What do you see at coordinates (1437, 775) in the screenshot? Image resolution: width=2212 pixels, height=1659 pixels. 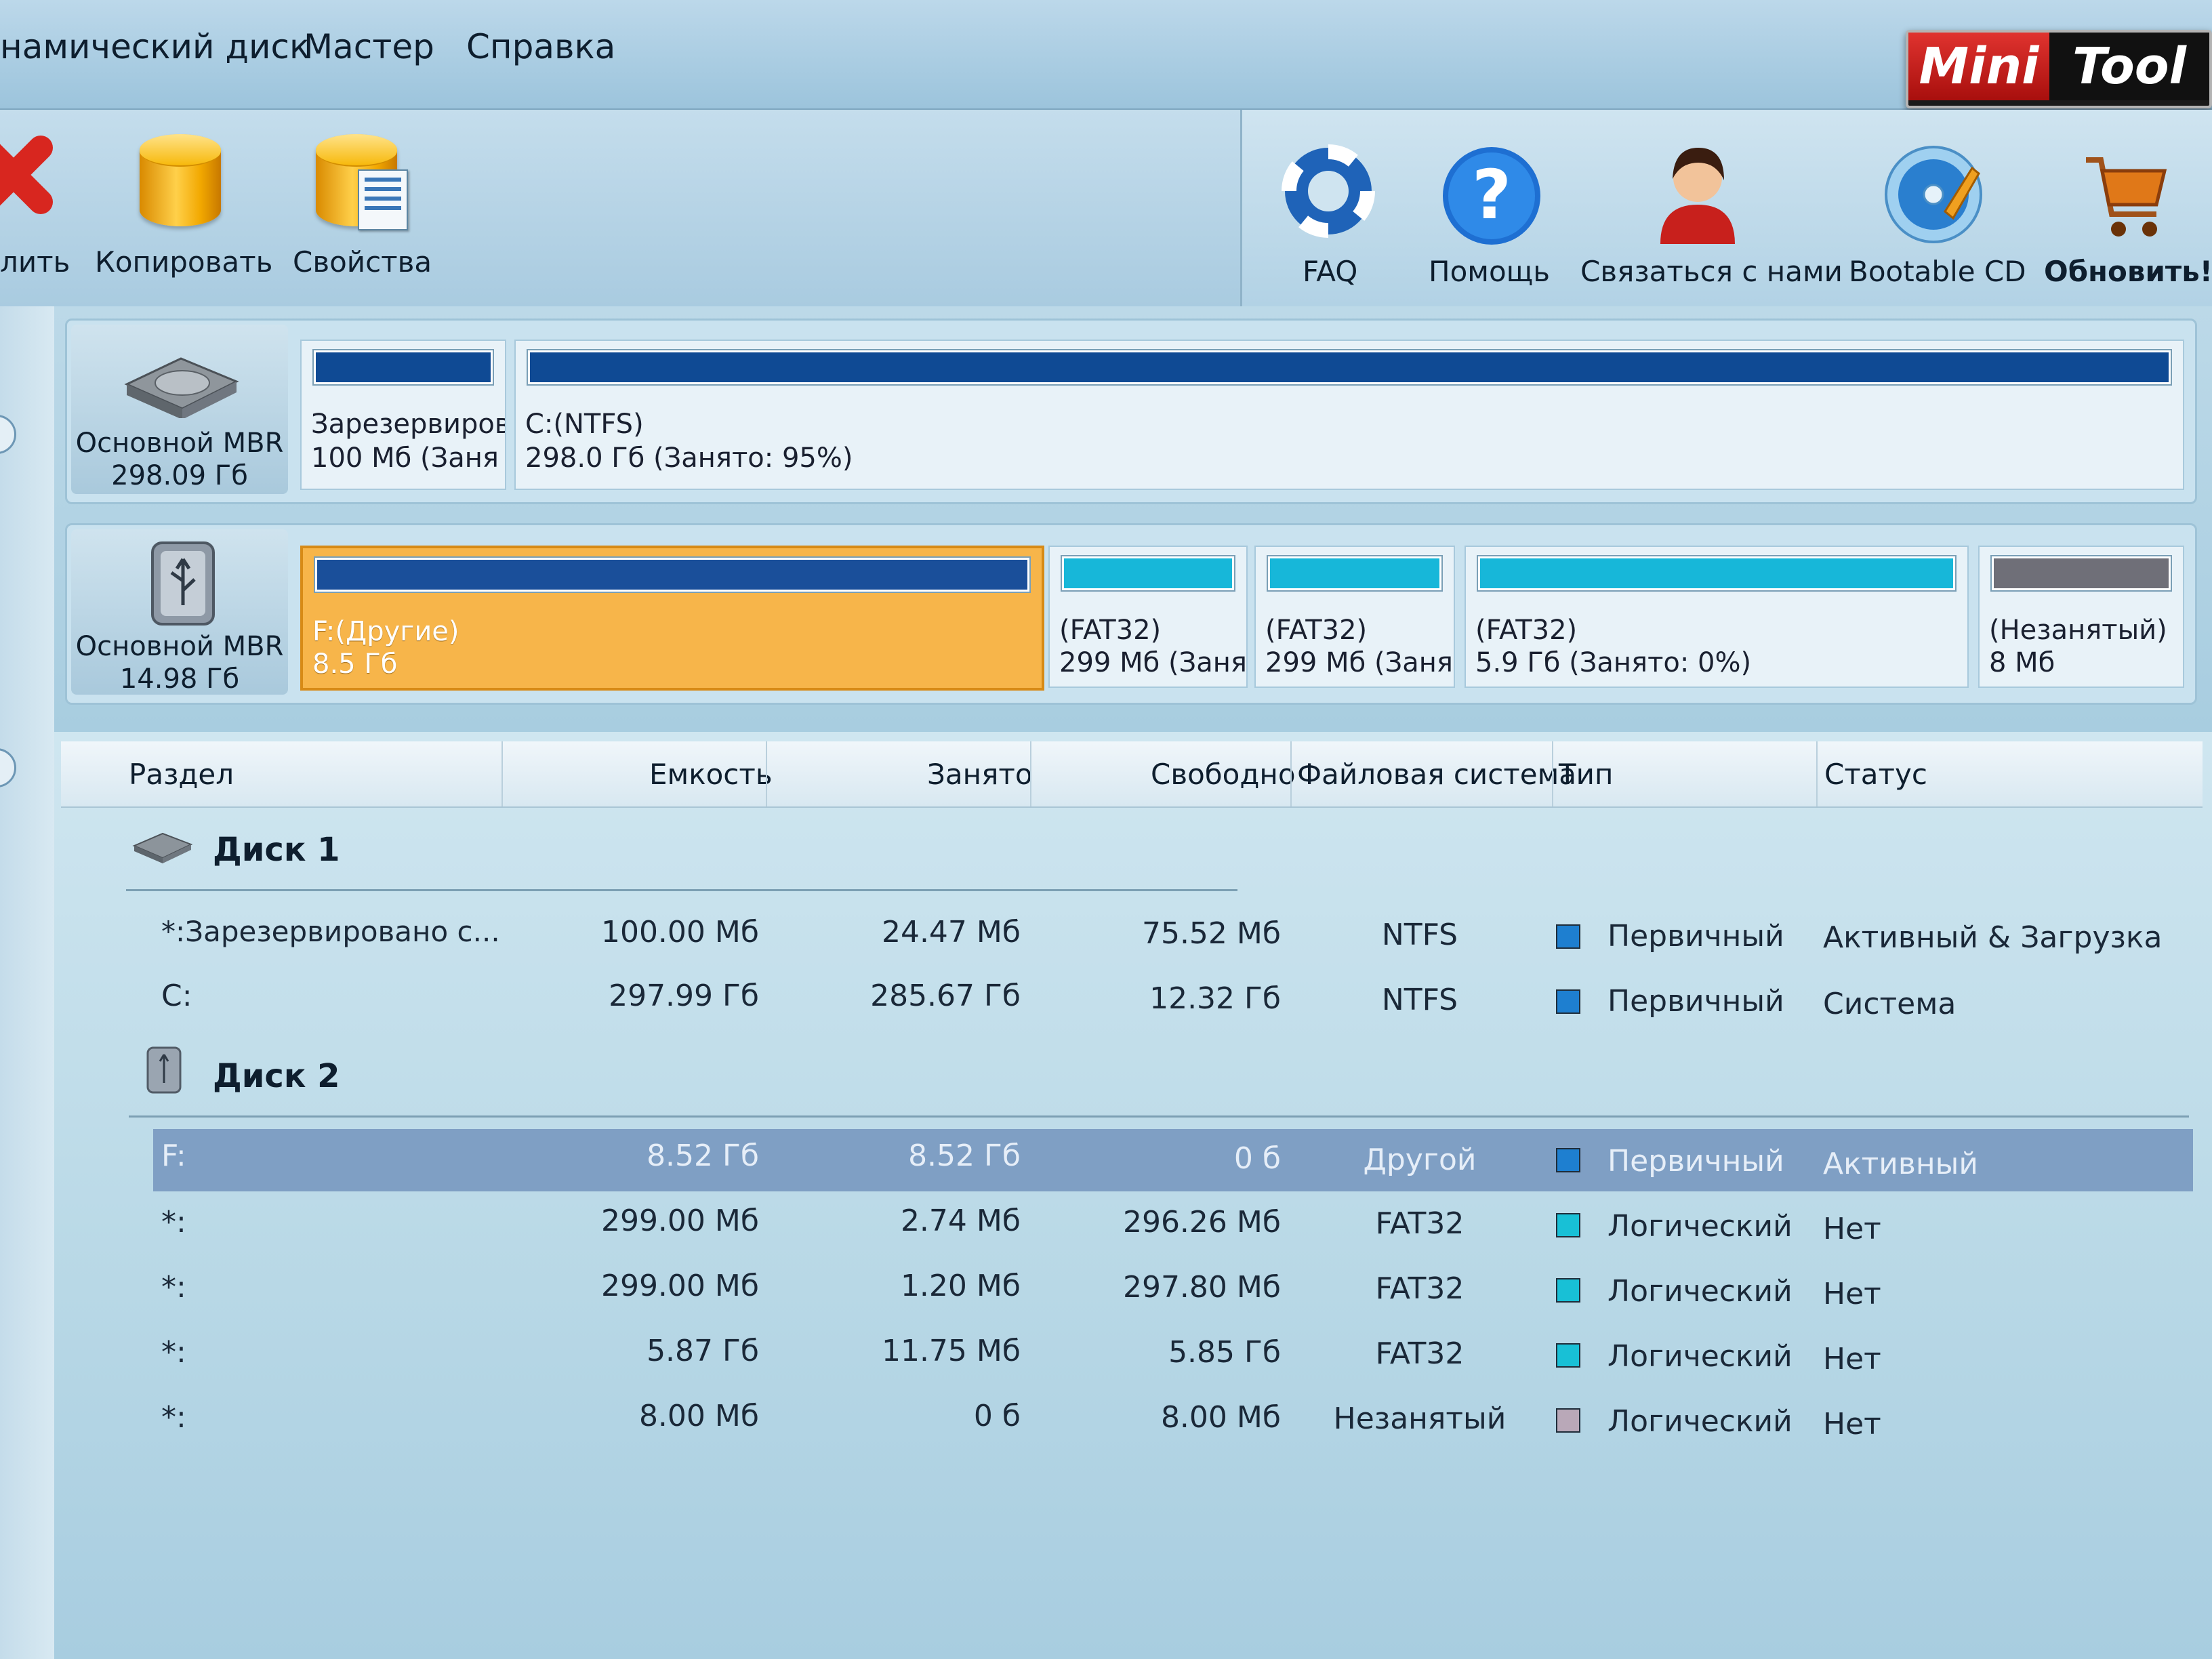 I see `col-filesystem: Файловая система` at bounding box center [1437, 775].